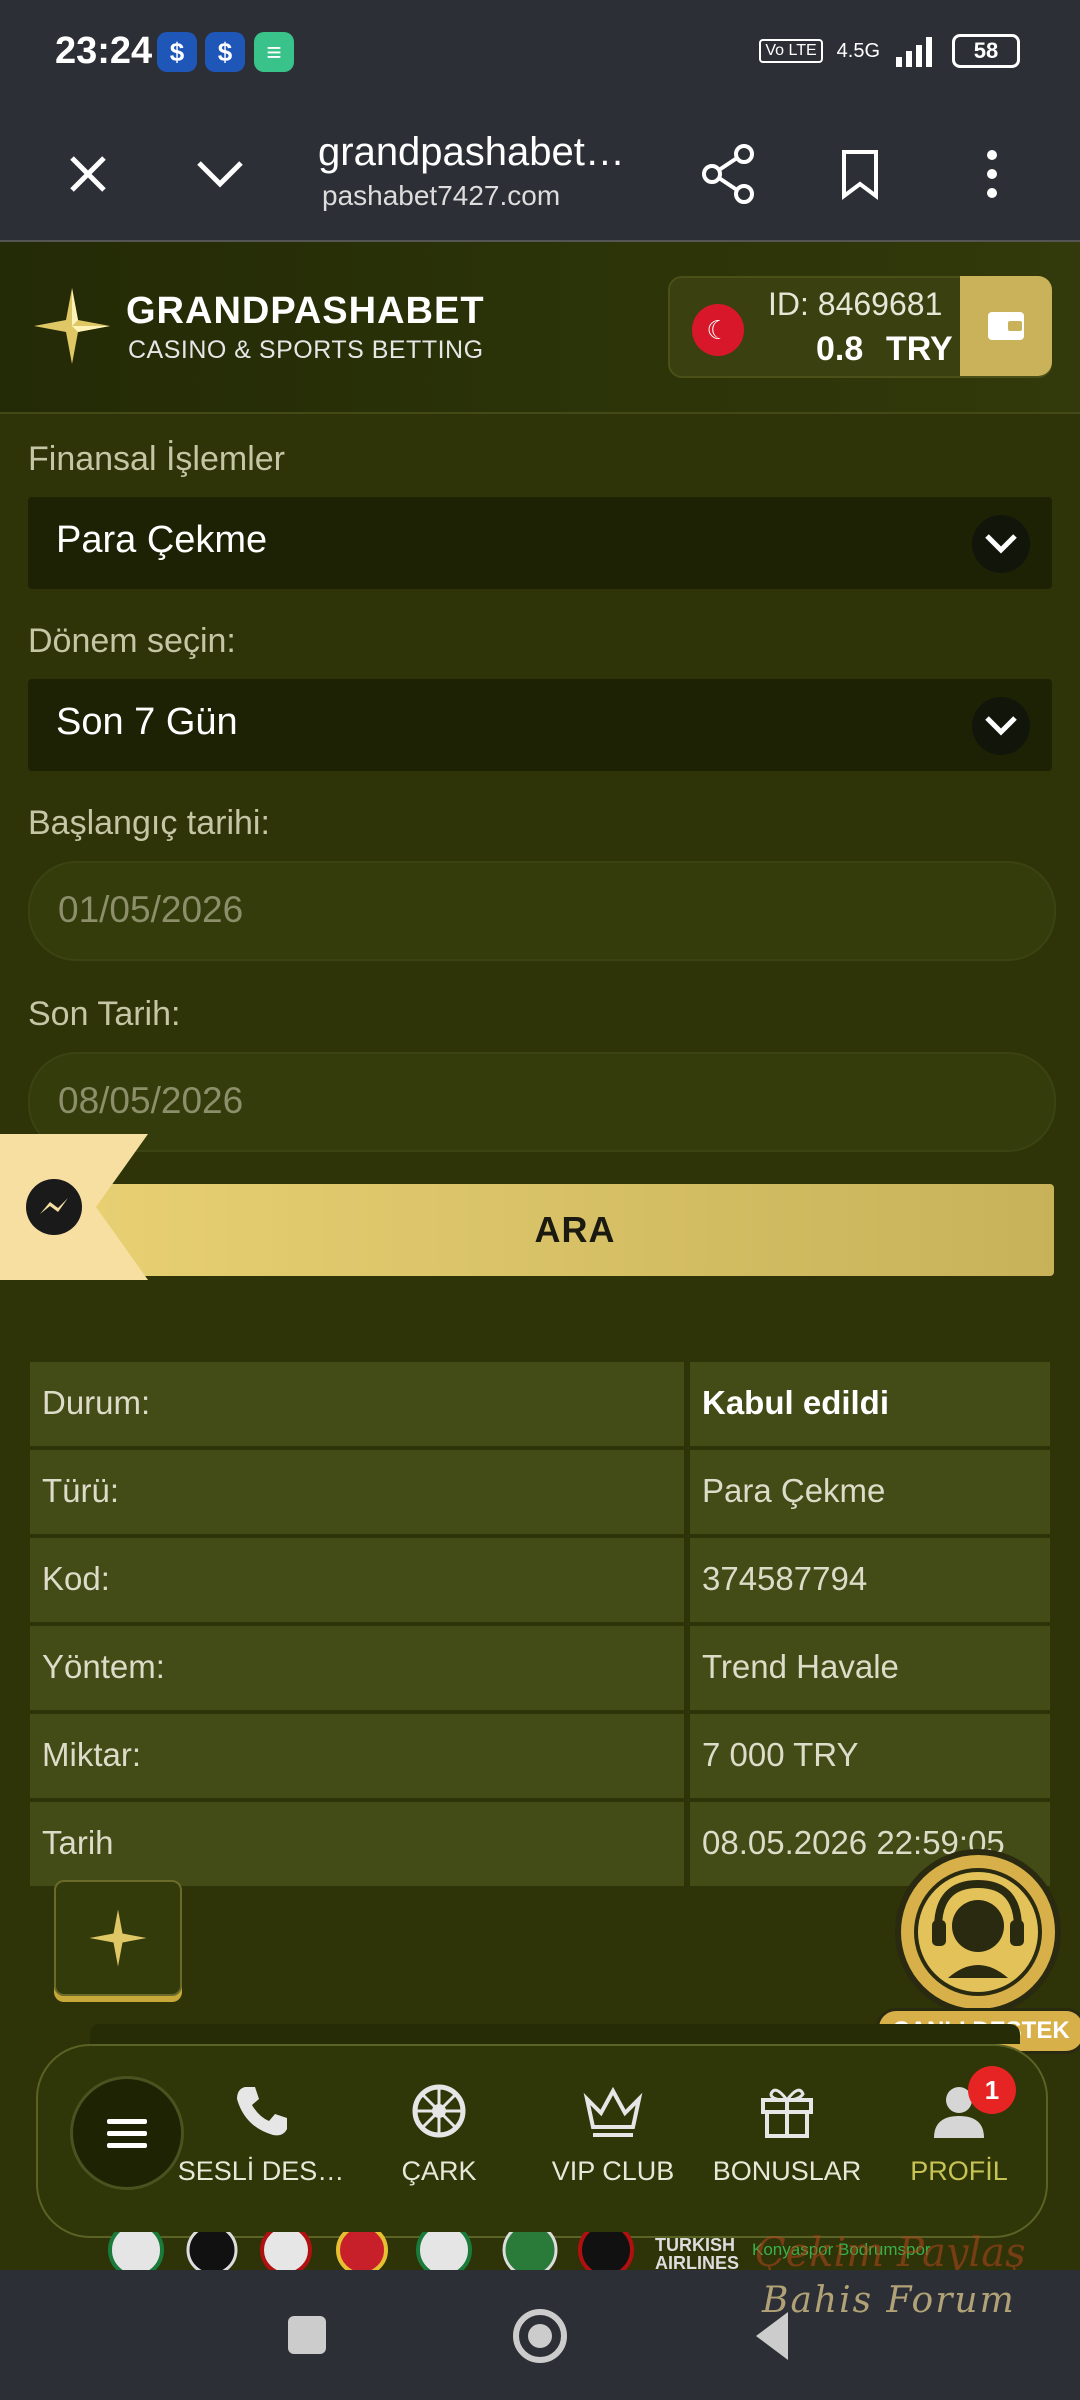 This screenshot has height=2400, width=1080. Describe the element at coordinates (992, 2090) in the screenshot. I see `notification-badge: 1` at that location.